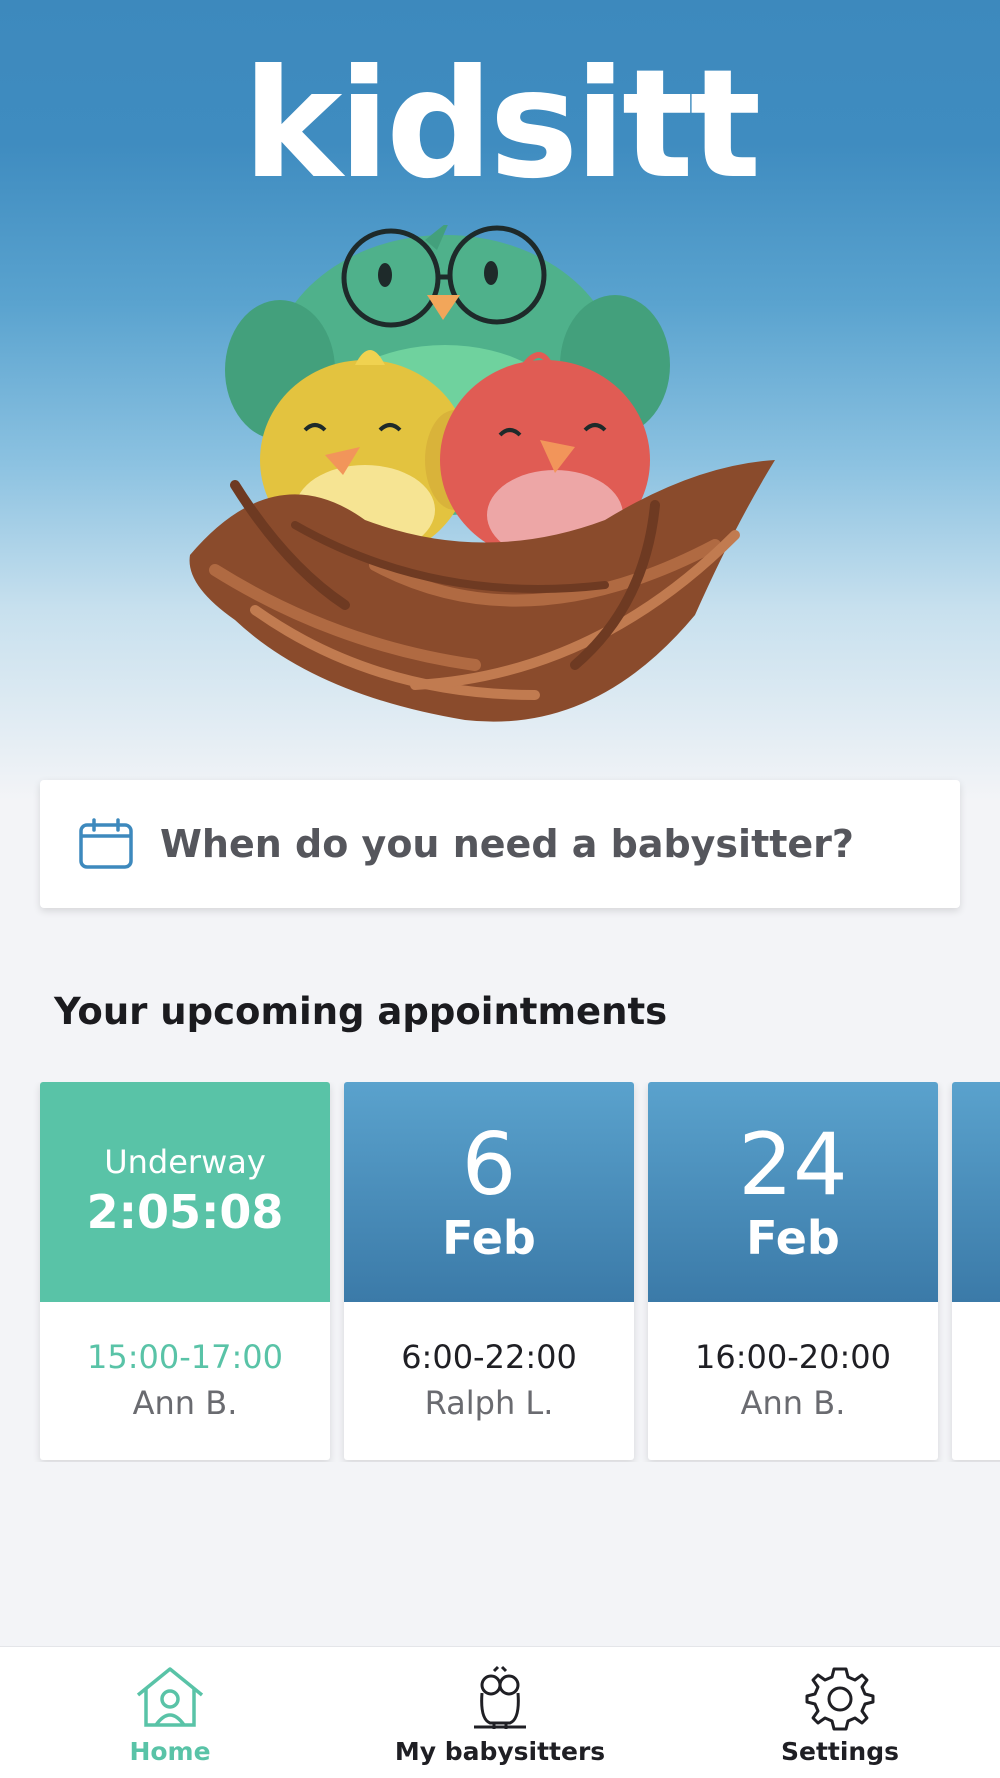 Image resolution: width=1000 pixels, height=1778 pixels. I want to click on appointment-time: 16:00-20:00, so click(793, 1357).